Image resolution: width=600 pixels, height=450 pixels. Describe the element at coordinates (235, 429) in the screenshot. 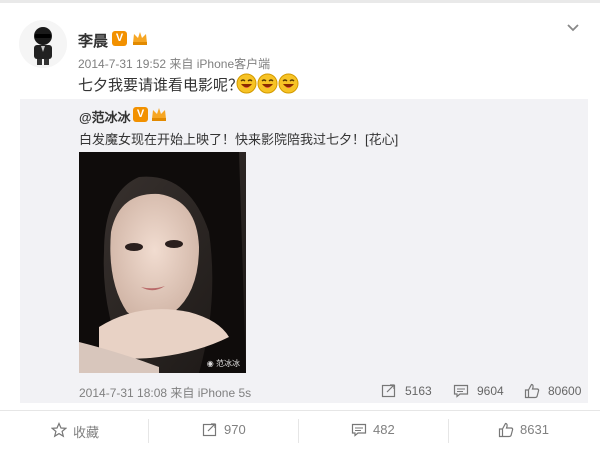

I see `repost-count: 970` at that location.